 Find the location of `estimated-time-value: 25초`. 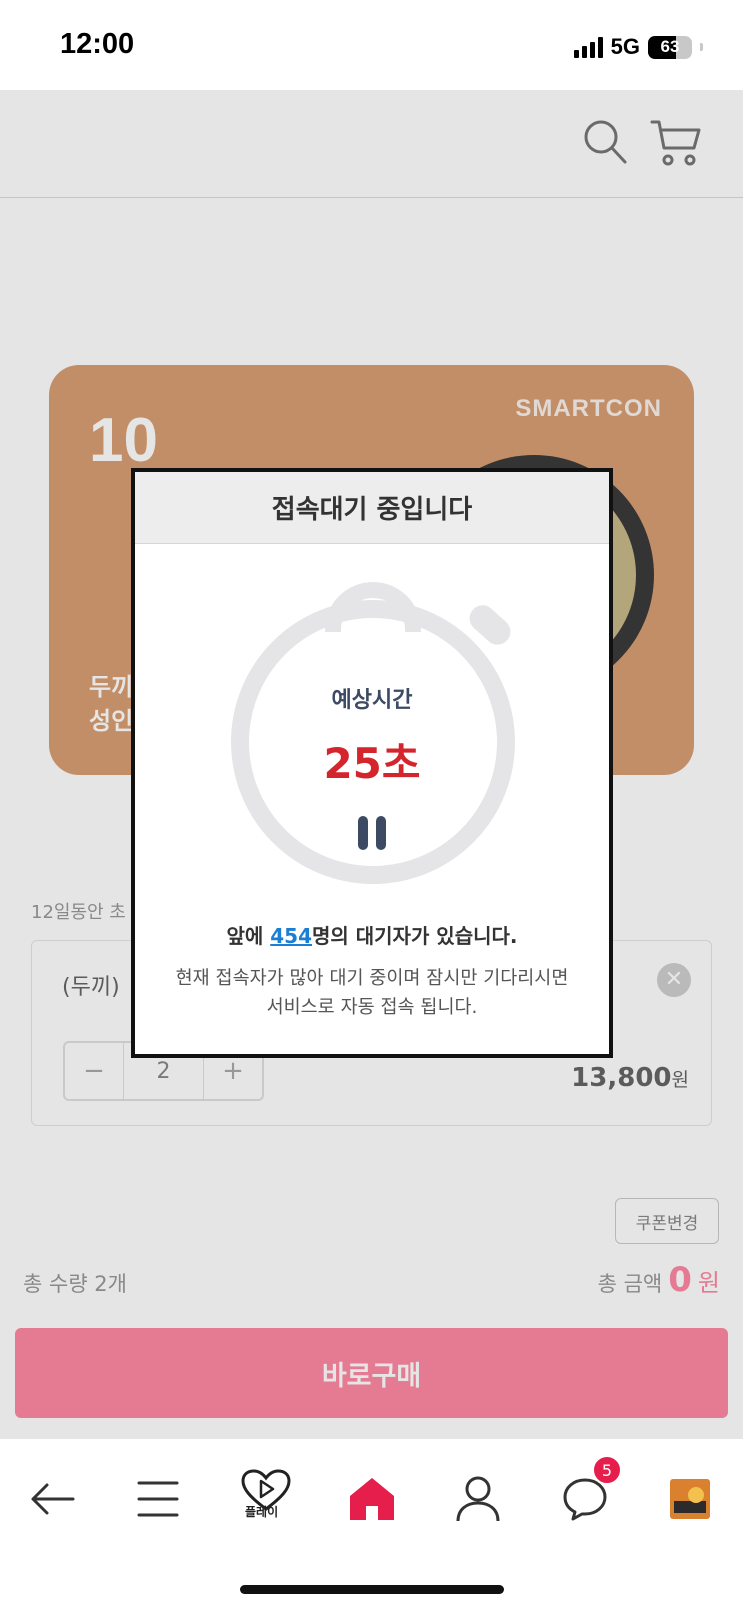

estimated-time-value: 25초 is located at coordinates (372, 763).